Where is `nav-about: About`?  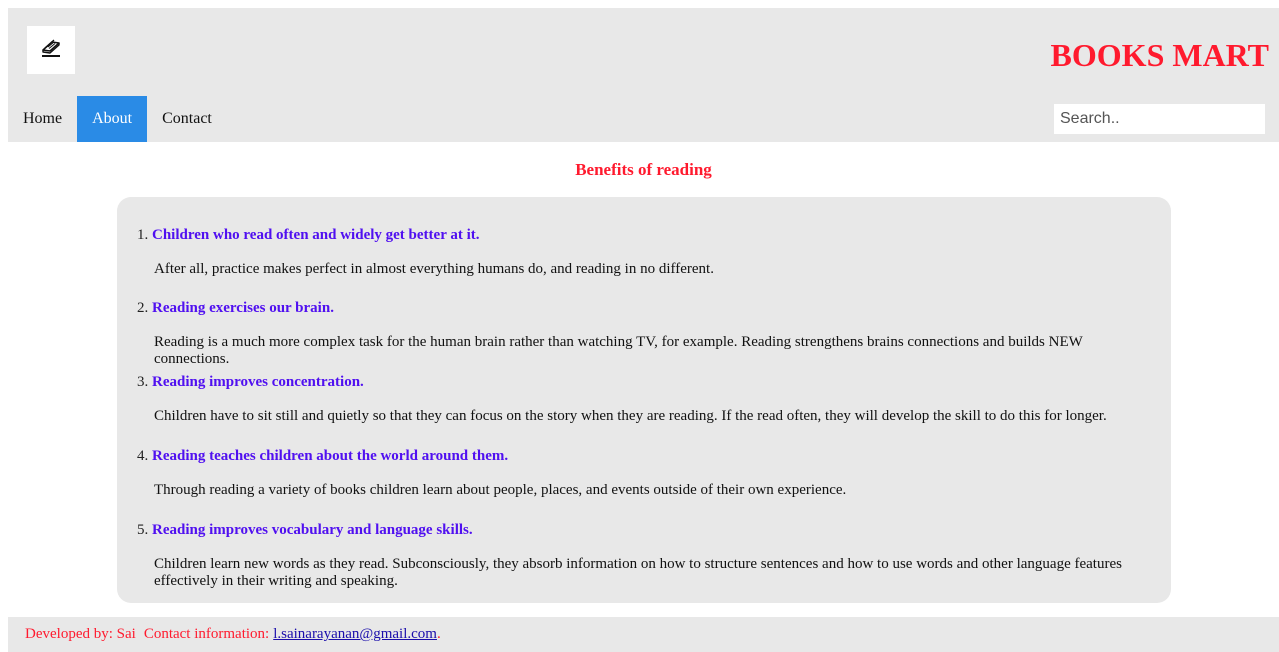
nav-about: About is located at coordinates (112, 119).